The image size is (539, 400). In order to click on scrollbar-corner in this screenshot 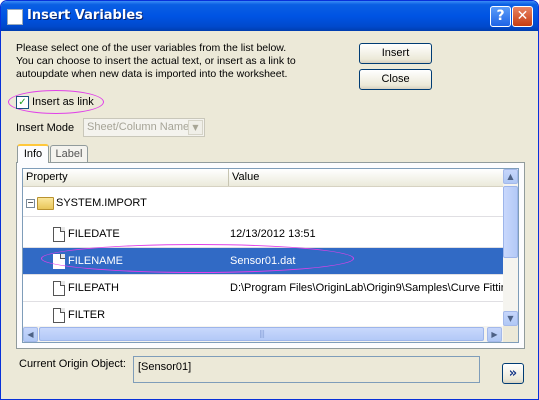, I will do `click(510, 334)`.